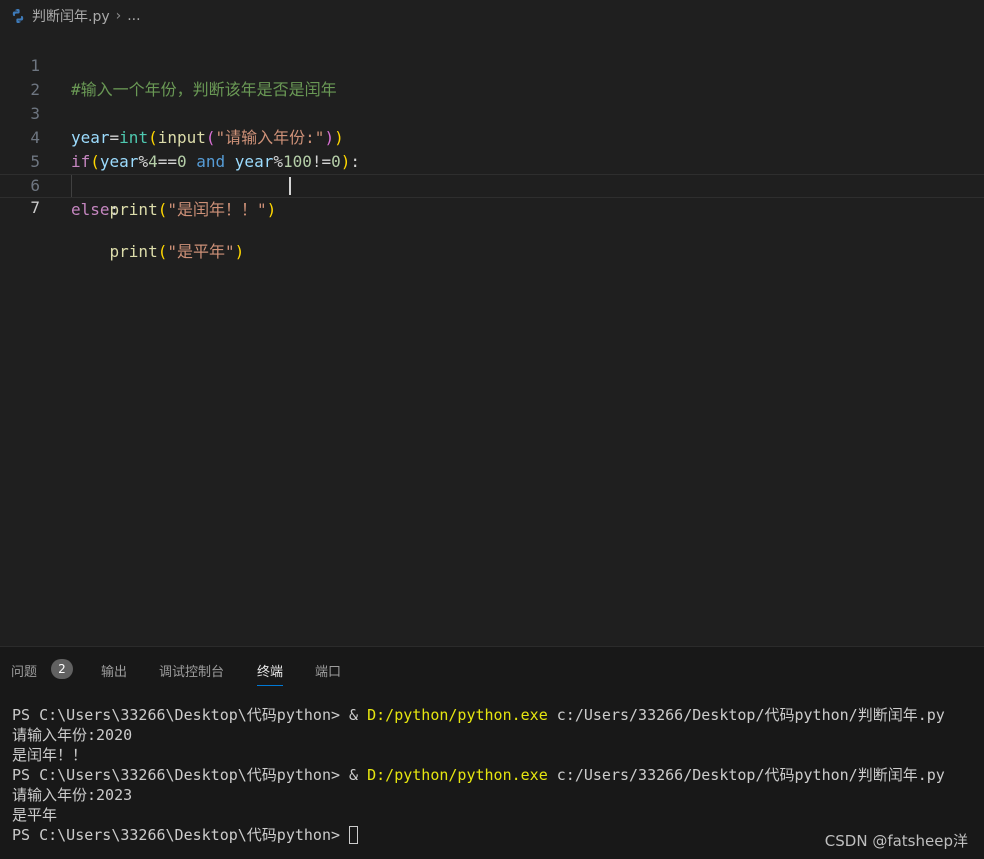 The width and height of the screenshot is (984, 859). Describe the element at coordinates (50, 755) in the screenshot. I see `terminal-line: 是闰年！！` at that location.